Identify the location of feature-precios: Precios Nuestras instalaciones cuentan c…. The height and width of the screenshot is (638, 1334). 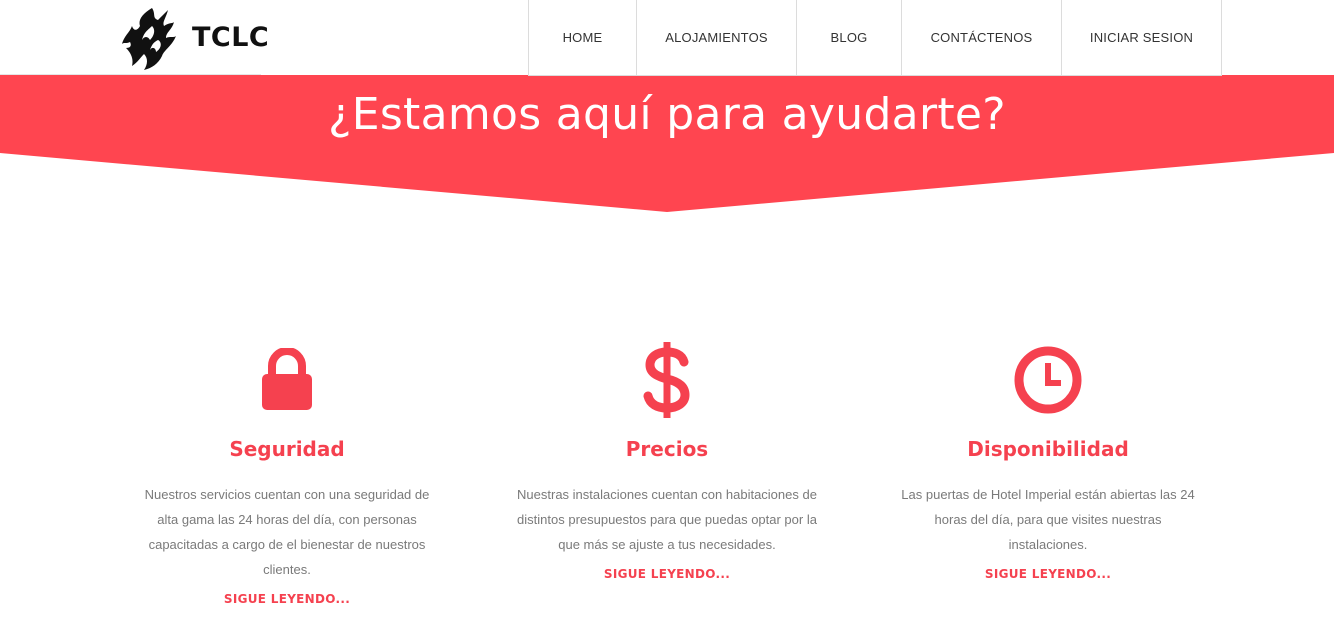
(667, 461).